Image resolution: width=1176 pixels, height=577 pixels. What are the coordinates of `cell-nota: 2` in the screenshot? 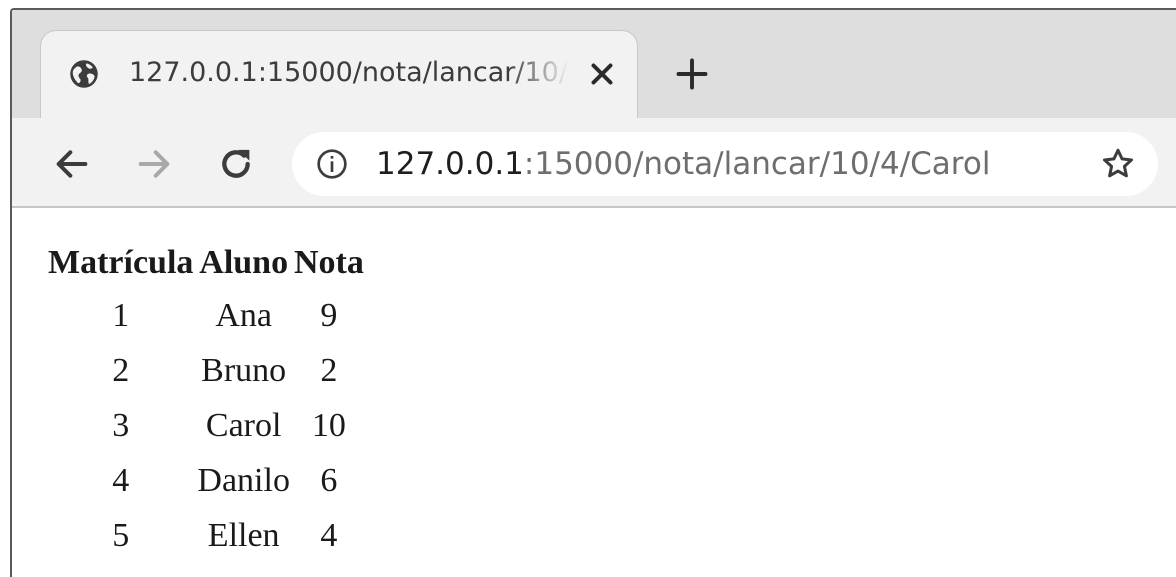 It's located at (329, 370).